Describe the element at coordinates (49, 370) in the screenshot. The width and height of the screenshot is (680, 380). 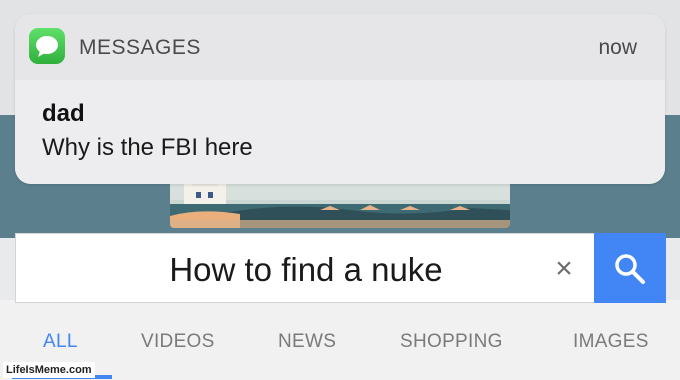
I see `watermark: LifeIsMeme.com` at that location.